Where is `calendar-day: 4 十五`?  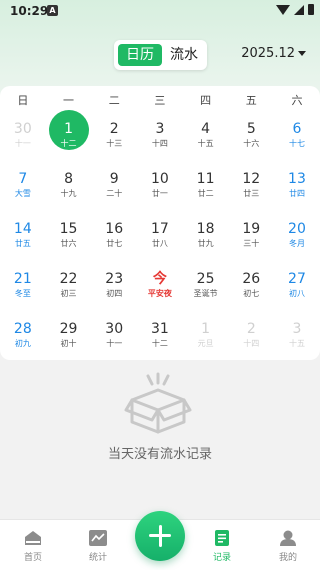
calendar-day: 4 十五 is located at coordinates (206, 139).